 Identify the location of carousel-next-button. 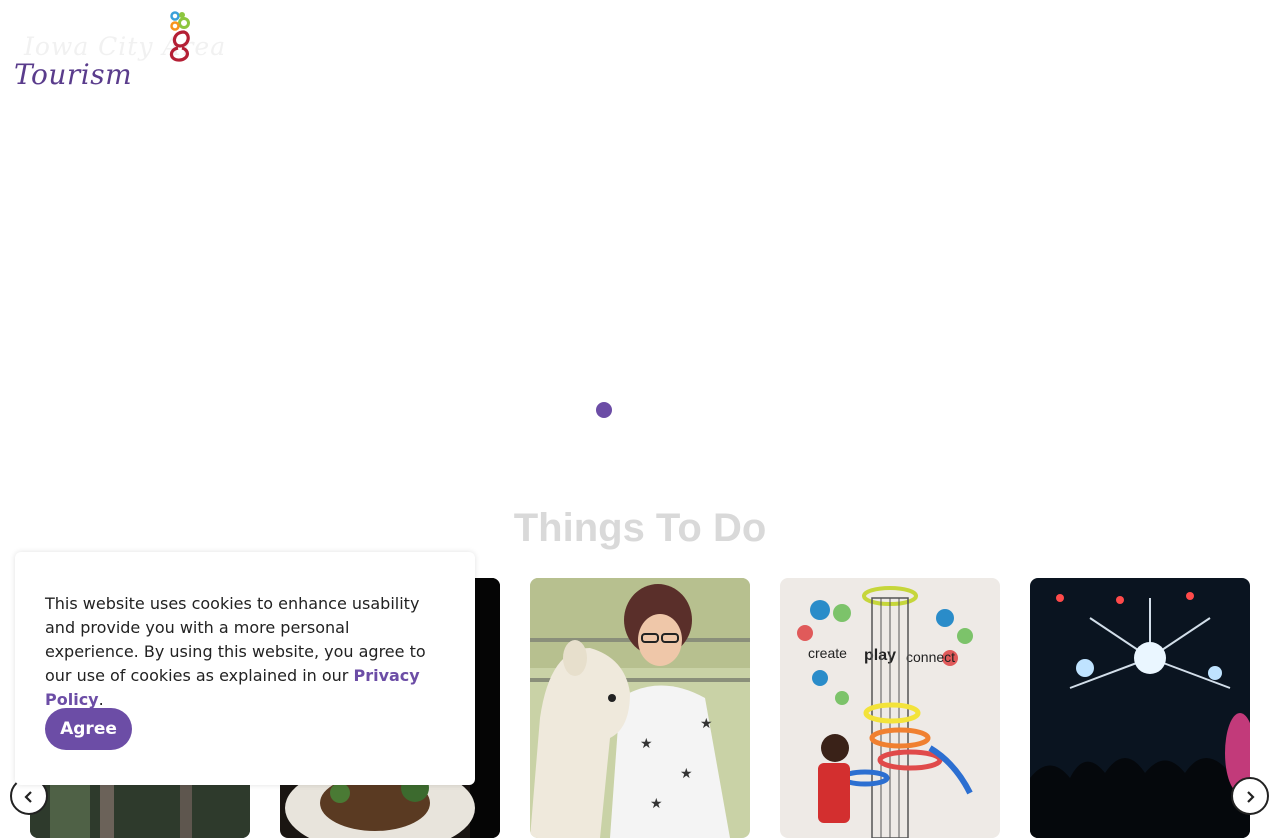
(1250, 796).